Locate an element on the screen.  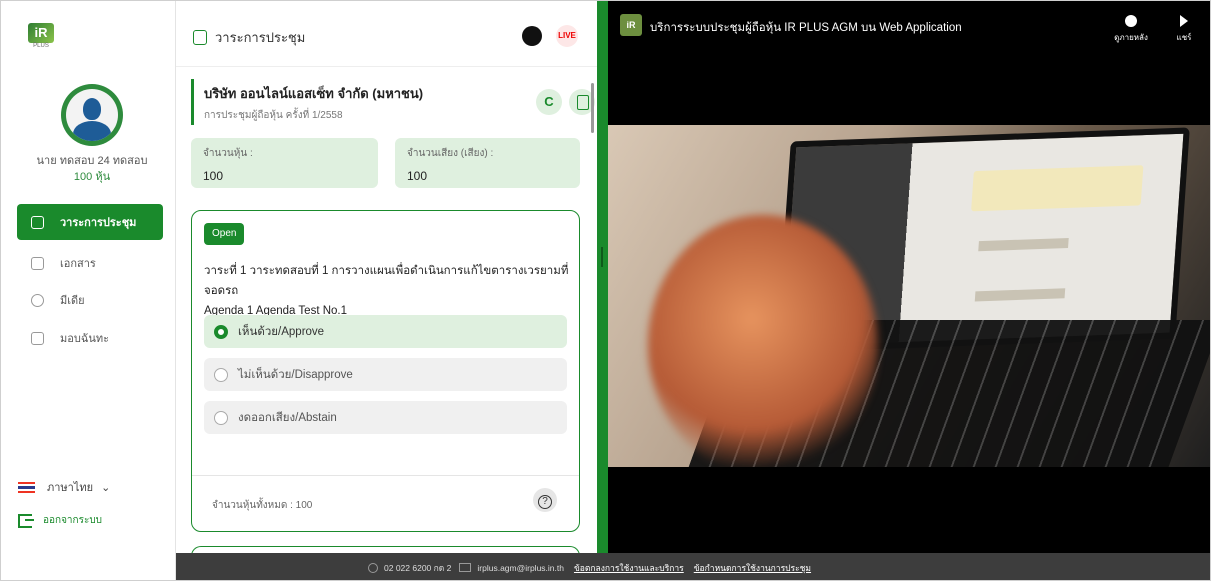
sidebar-item-documents: เอกสาร is located at coordinates (90, 263).